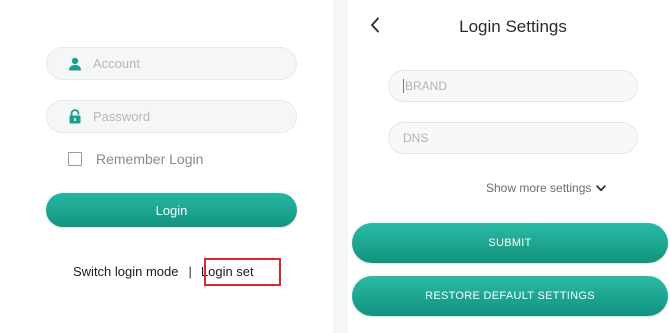 The width and height of the screenshot is (670, 333). I want to click on remember-login: Remember Login, so click(135, 159).